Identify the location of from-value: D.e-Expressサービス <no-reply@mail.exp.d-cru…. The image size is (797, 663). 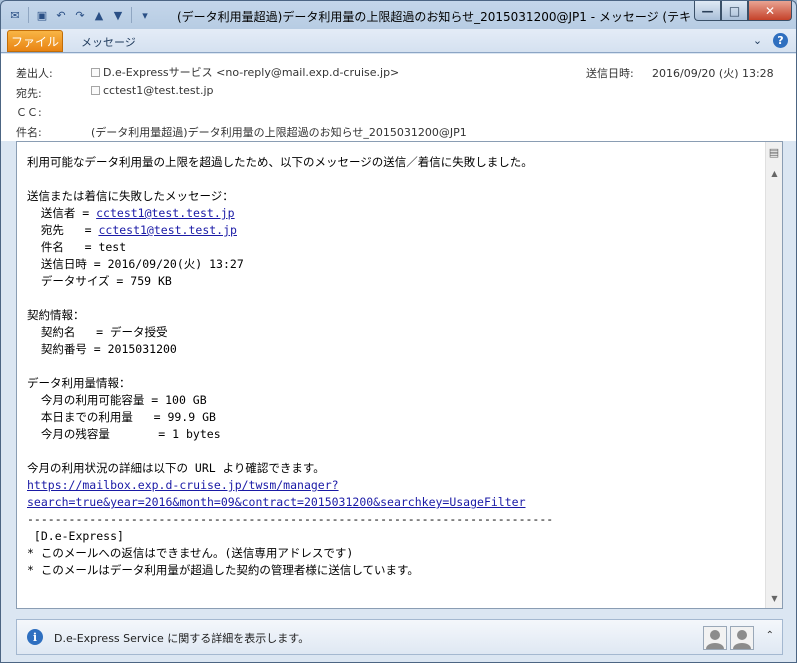
(251, 72).